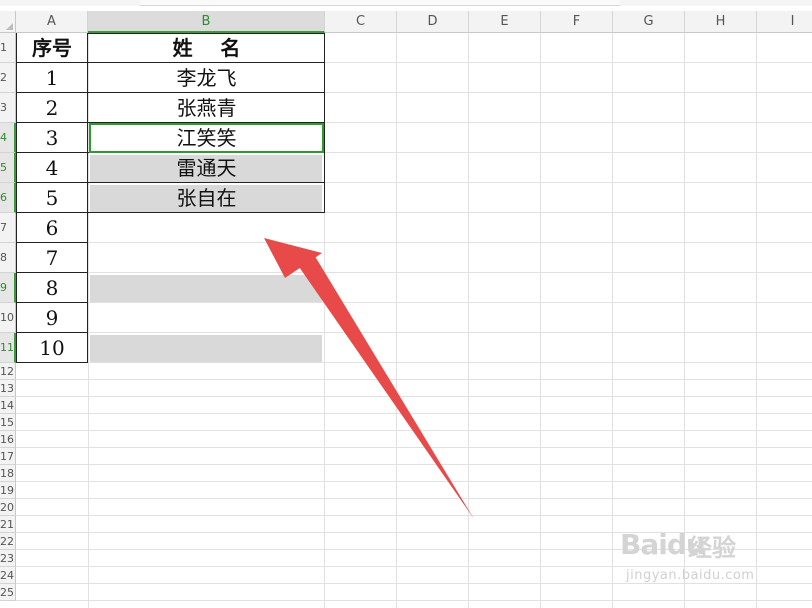  Describe the element at coordinates (369, 378) in the screenshot. I see `red-arrow-annotation` at that location.